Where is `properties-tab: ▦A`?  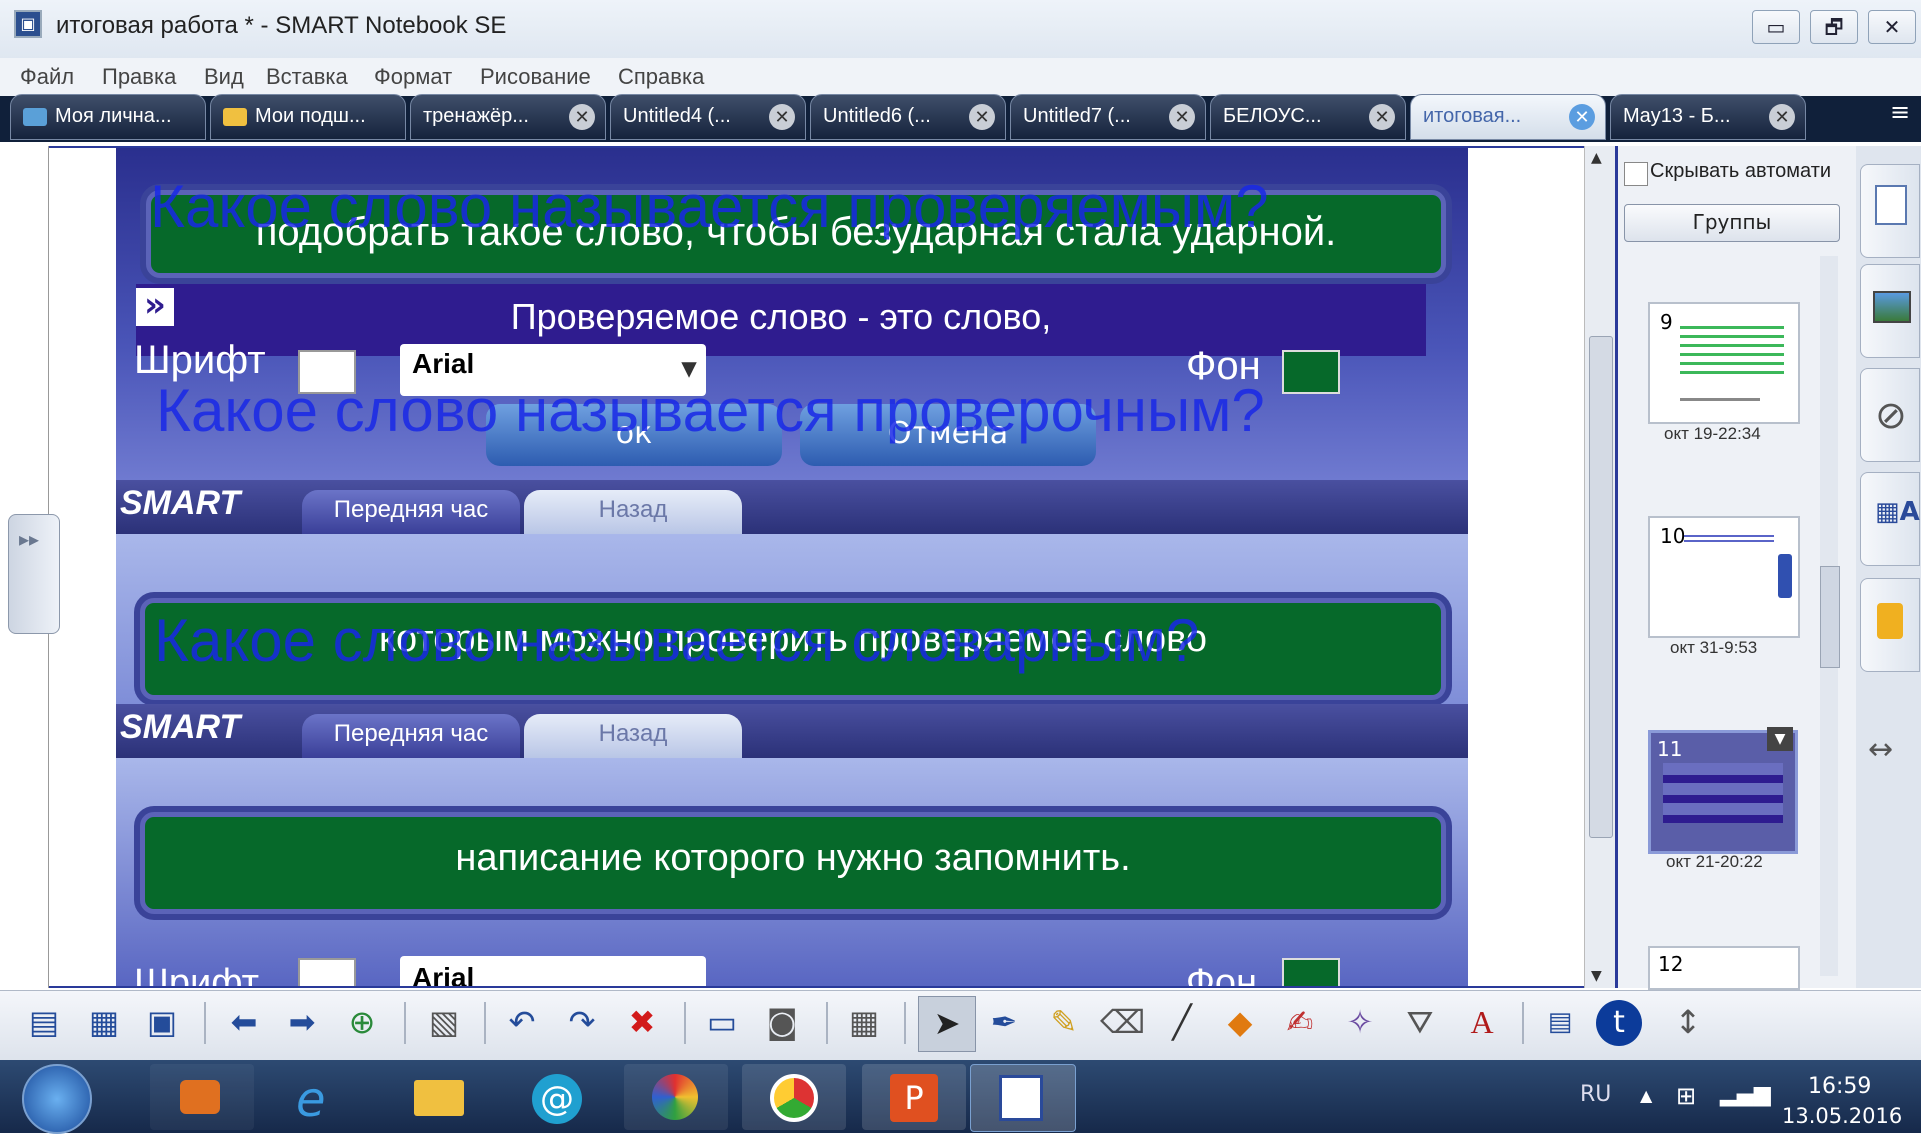 properties-tab: ▦A is located at coordinates (1890, 519).